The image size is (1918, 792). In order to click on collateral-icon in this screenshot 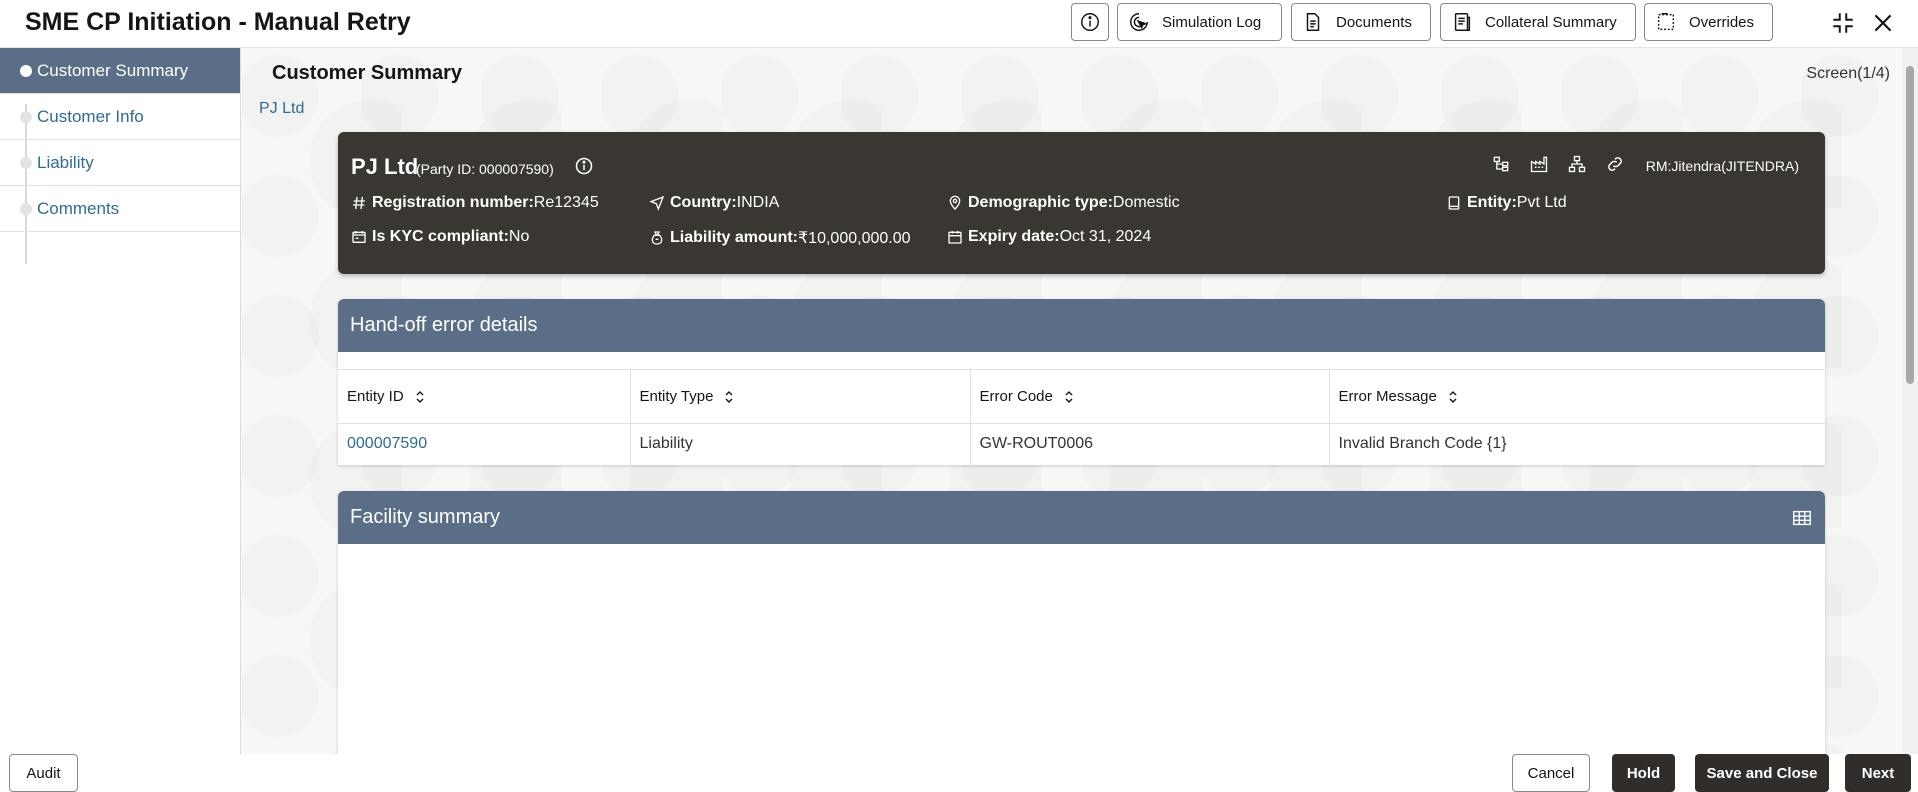, I will do `click(1462, 22)`.